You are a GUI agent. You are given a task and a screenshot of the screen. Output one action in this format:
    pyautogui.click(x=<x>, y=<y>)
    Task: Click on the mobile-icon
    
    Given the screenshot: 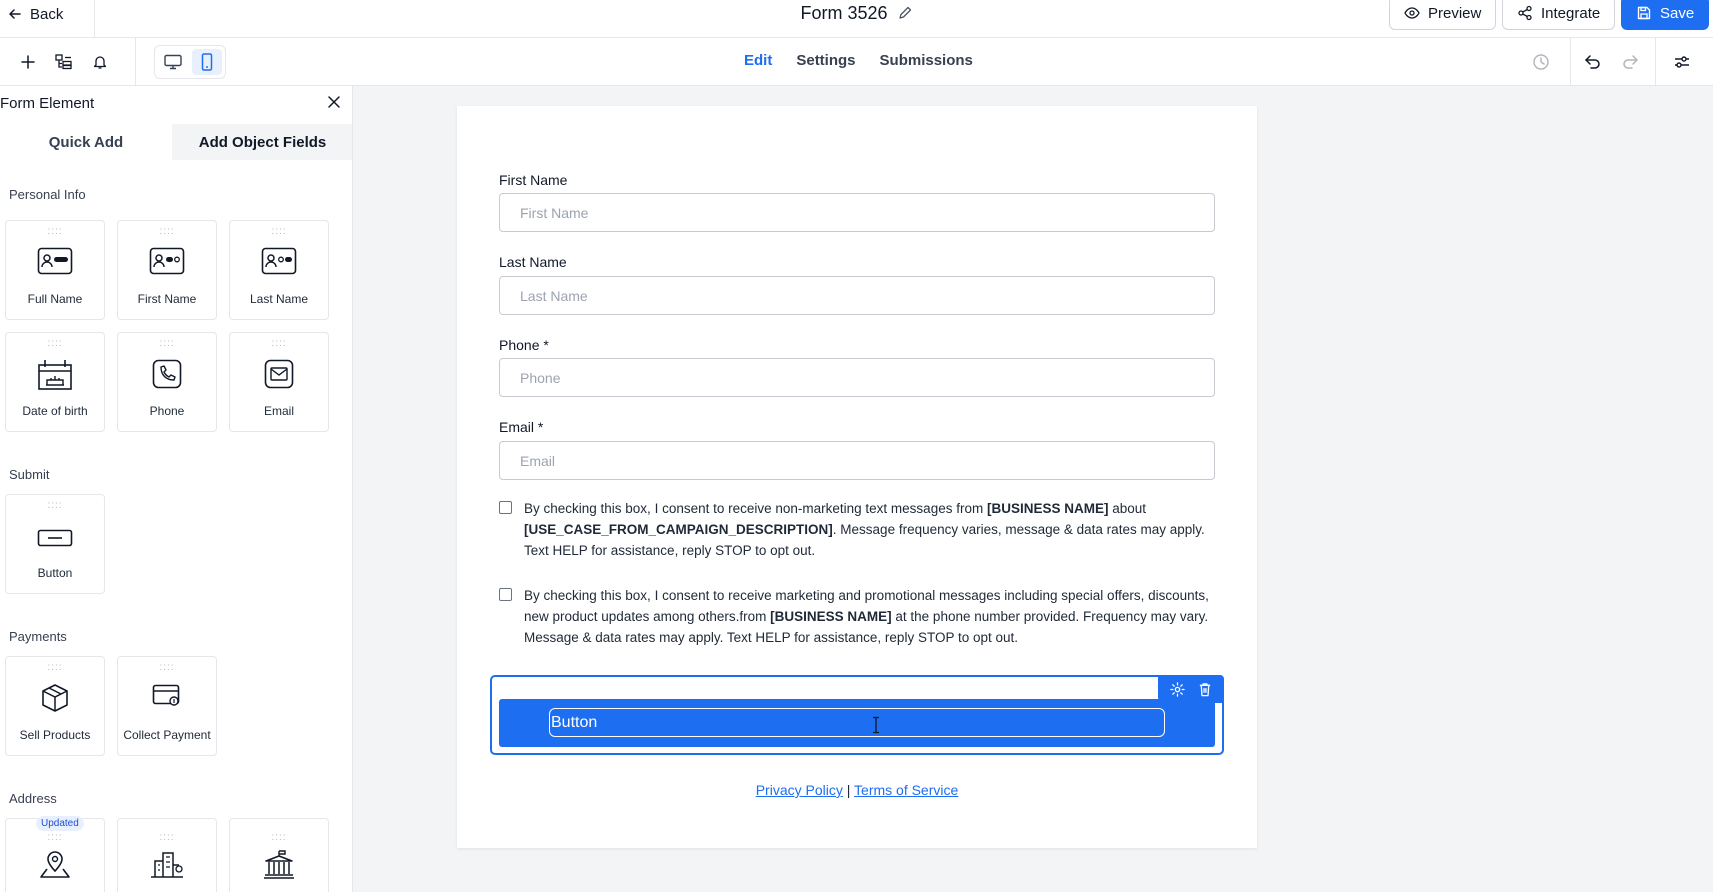 What is the action you would take?
    pyautogui.click(x=207, y=62)
    